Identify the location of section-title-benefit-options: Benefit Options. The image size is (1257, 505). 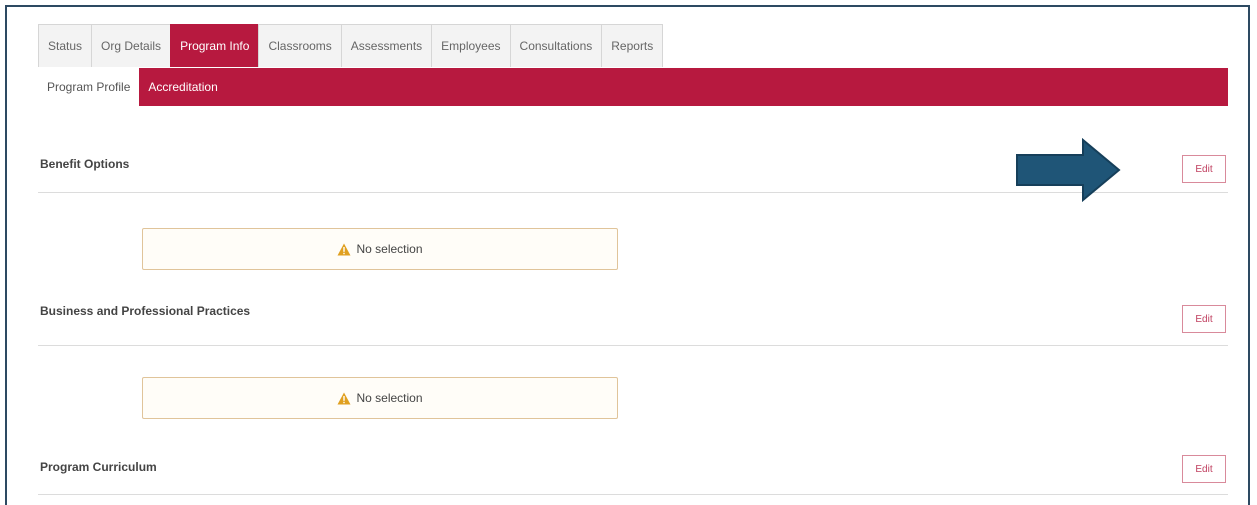
(85, 164).